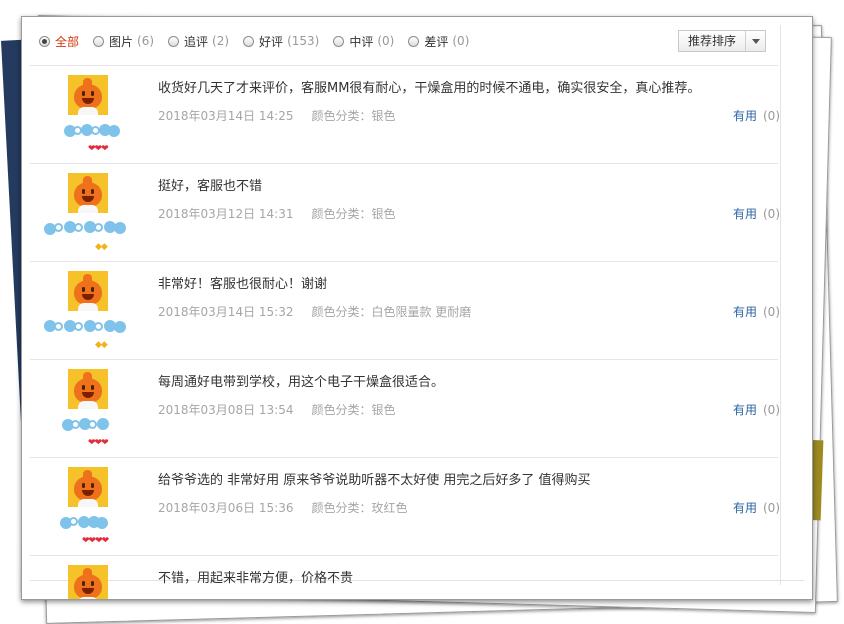  I want to click on review-text: 不错，用起来非常方便，价格不贵, so click(256, 578).